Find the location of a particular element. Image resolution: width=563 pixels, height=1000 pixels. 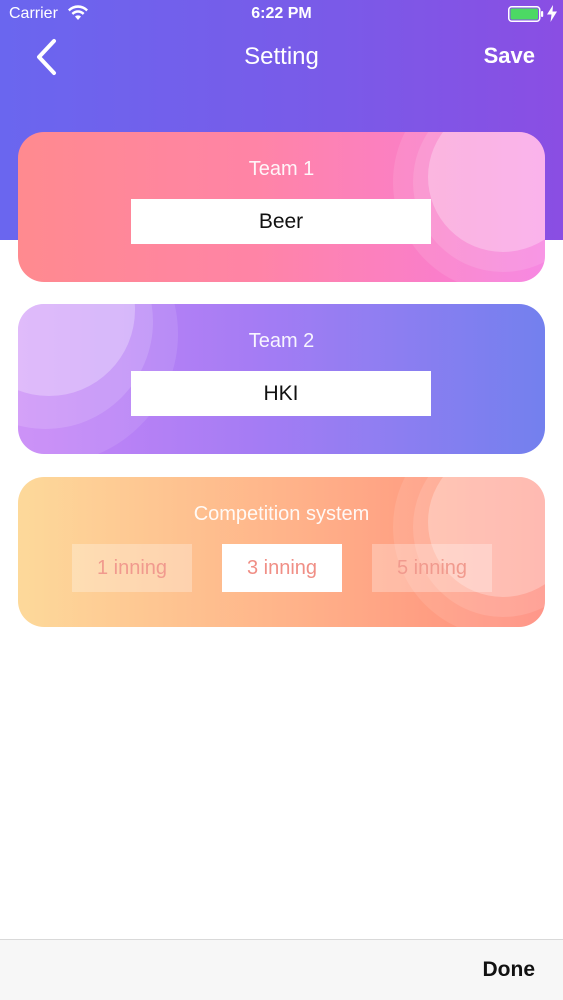

status-bar: Carrier 6:22 PM is located at coordinates (281, 15).